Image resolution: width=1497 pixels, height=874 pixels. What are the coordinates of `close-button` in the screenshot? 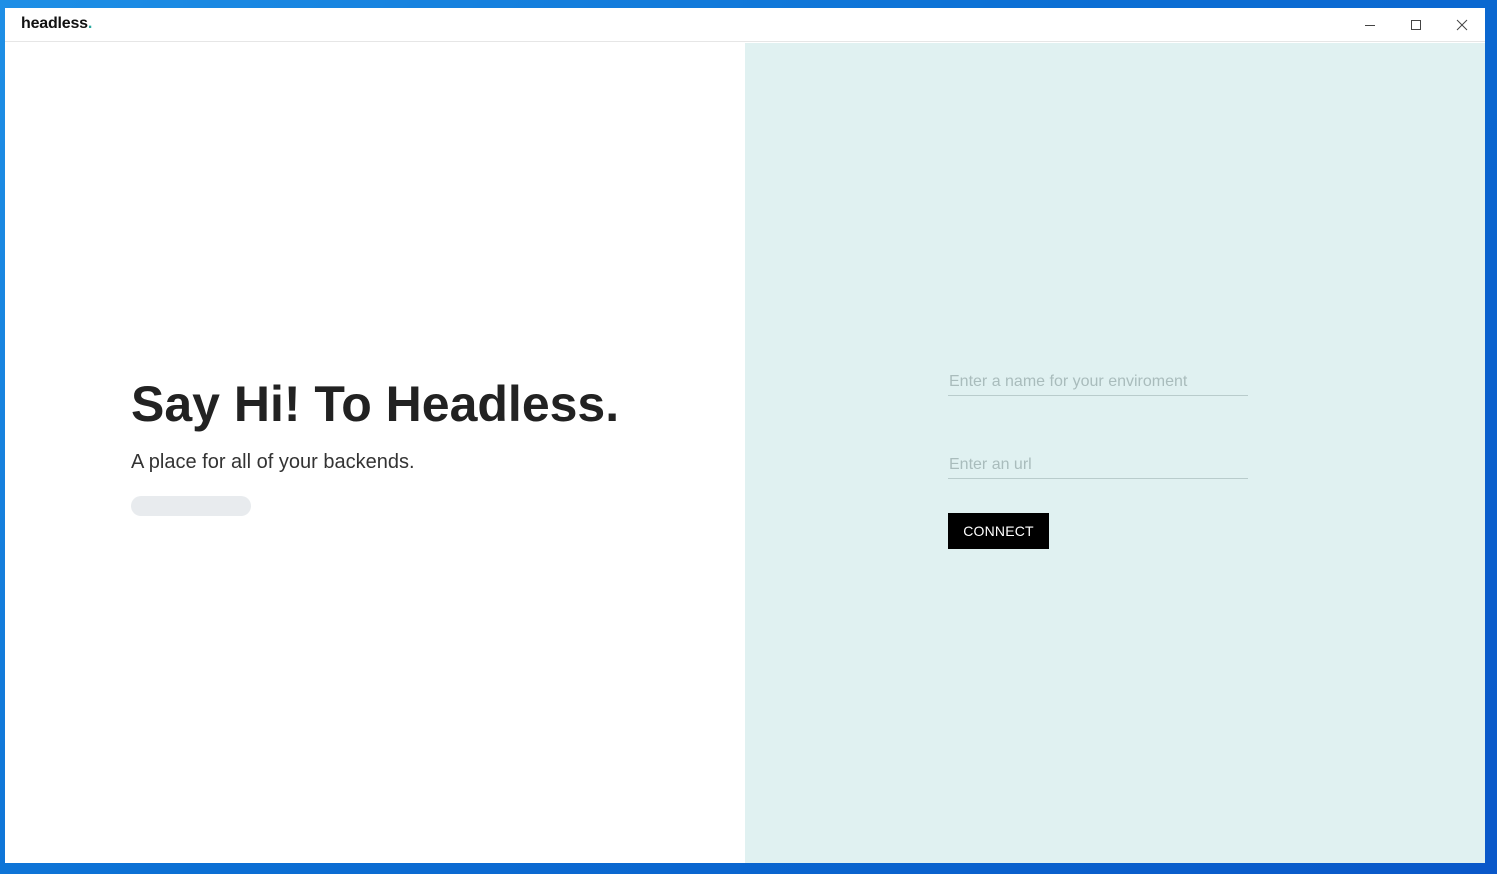 It's located at (1462, 25).